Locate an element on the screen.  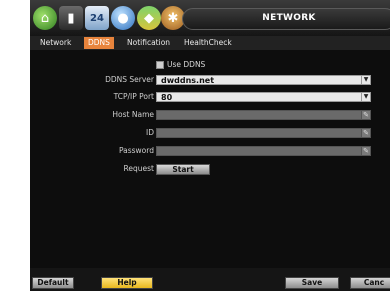
camera-icon: ◆ is located at coordinates (149, 18).